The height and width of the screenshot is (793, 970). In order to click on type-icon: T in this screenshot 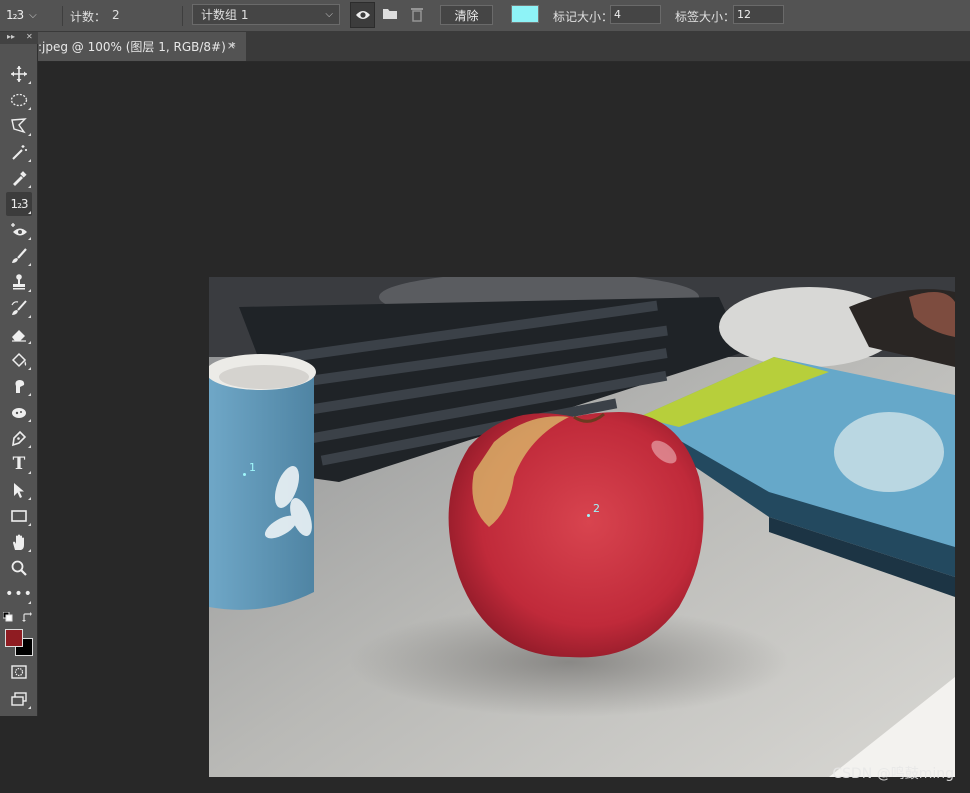, I will do `click(19, 464)`.